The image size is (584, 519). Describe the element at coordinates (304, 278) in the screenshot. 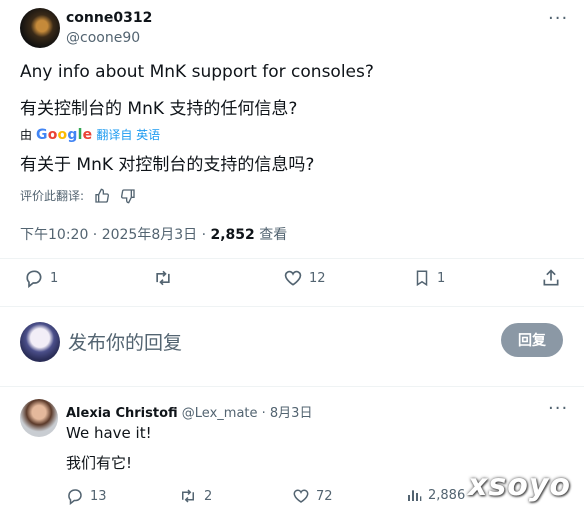

I see `like-action: 12` at that location.